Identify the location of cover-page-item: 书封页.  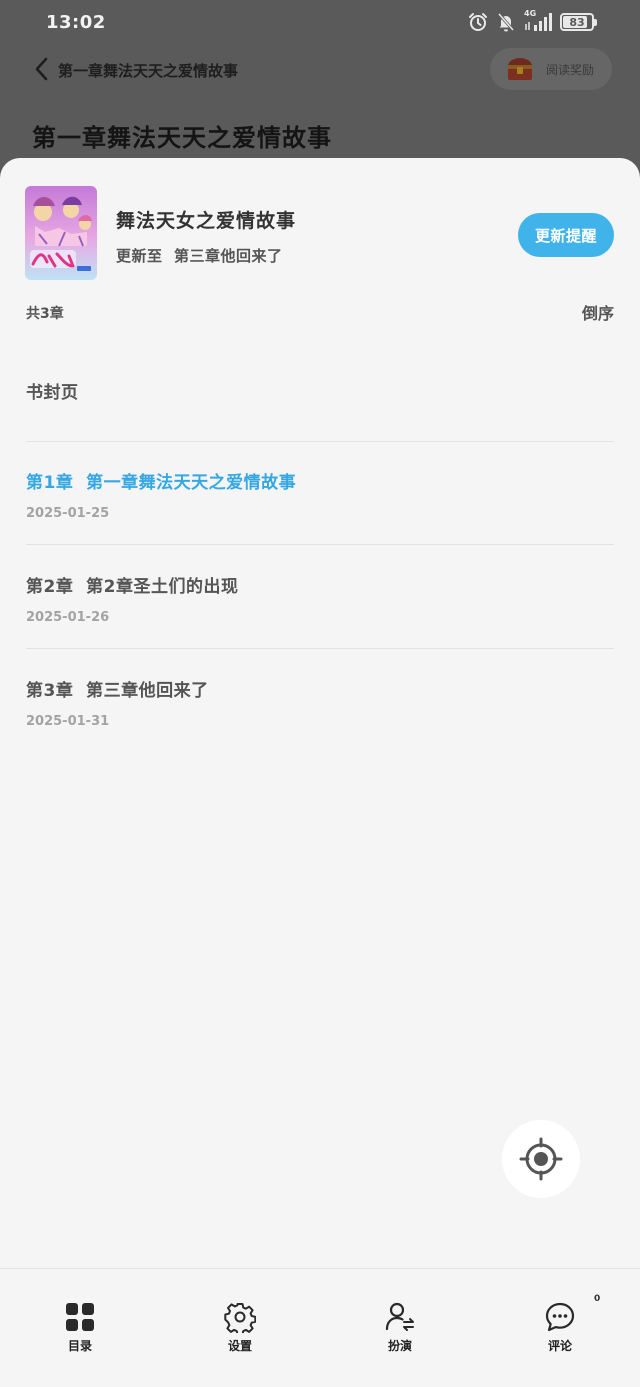
(52, 390).